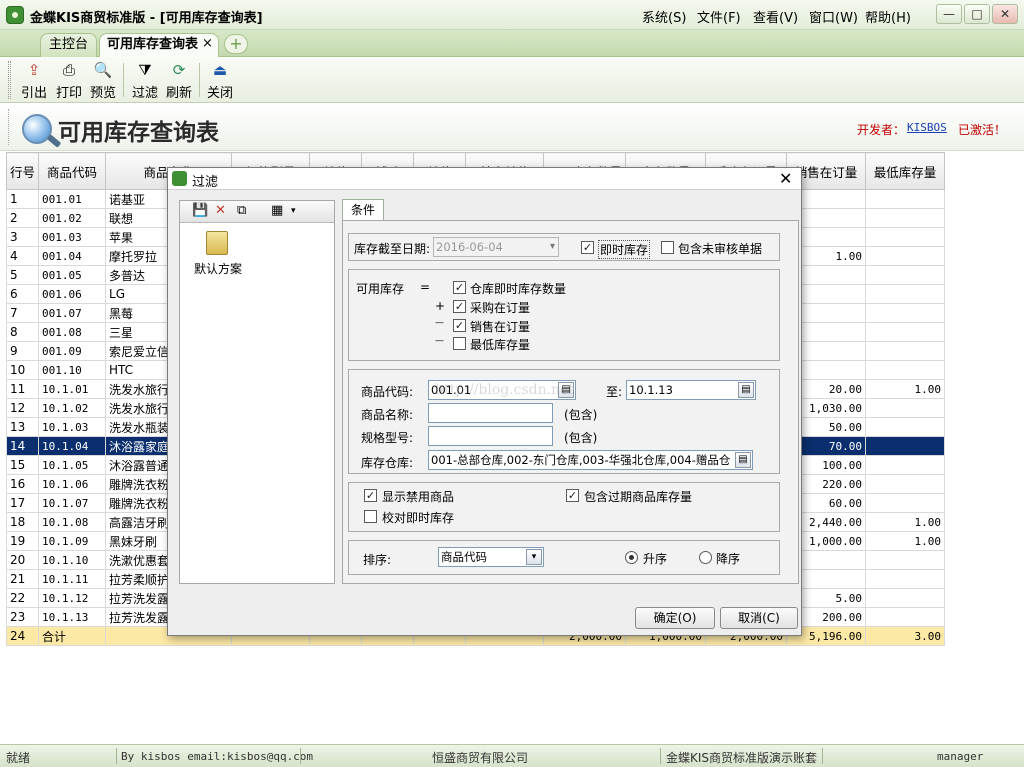  Describe the element at coordinates (22, 218) in the screenshot. I see `table-cell: 2` at that location.